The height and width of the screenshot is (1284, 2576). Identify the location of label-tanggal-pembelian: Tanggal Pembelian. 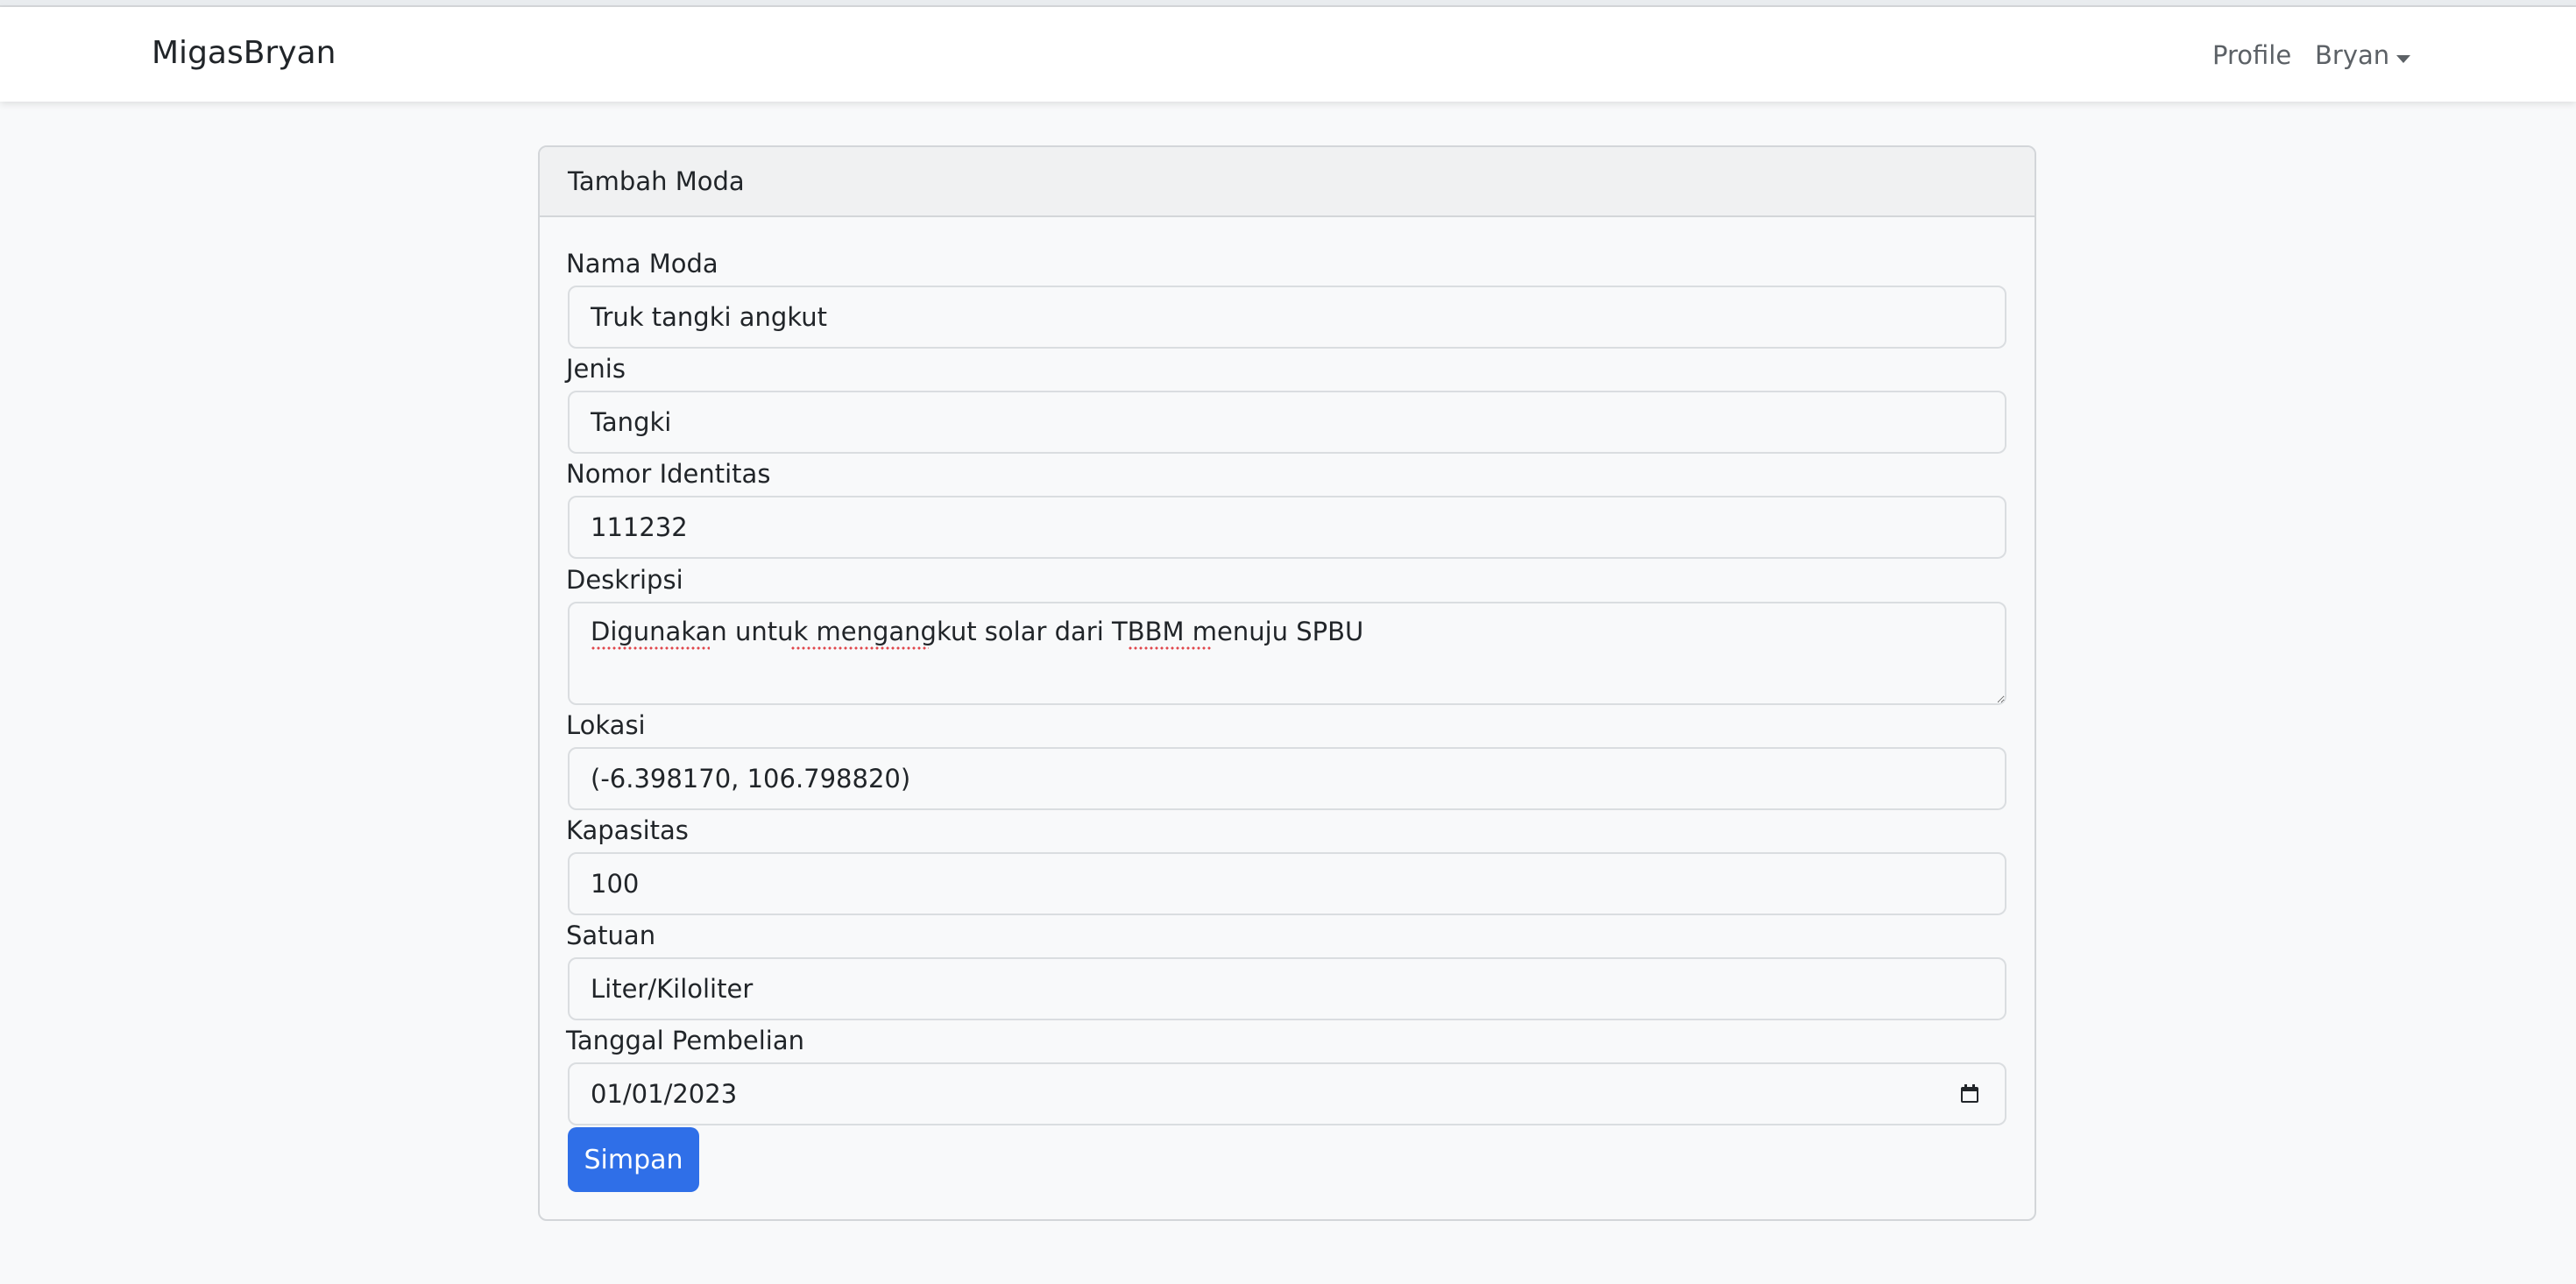
(685, 1041).